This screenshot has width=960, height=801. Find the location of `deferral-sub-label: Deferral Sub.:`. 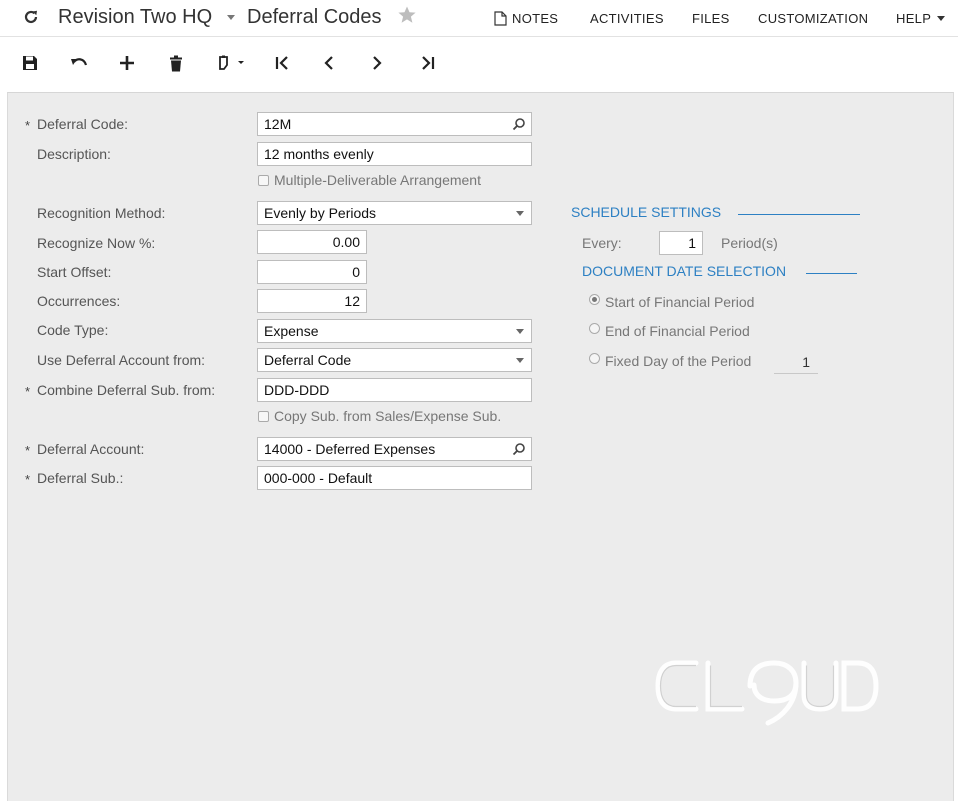

deferral-sub-label: Deferral Sub.: is located at coordinates (80, 478).